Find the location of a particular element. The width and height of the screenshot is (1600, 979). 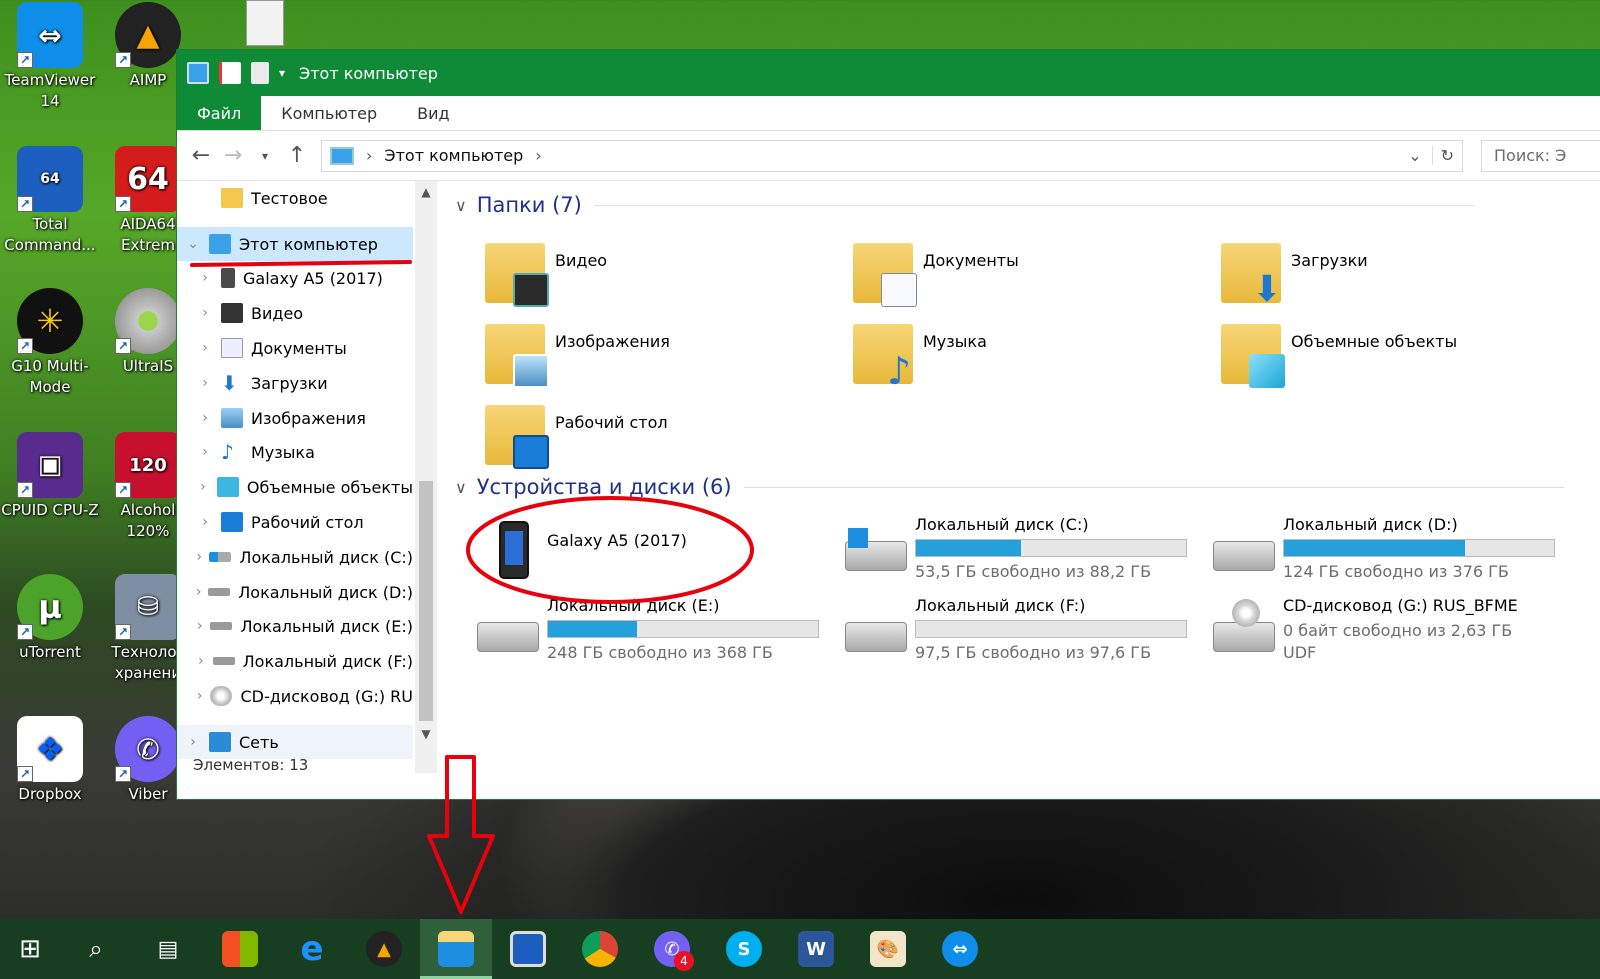

taskbar-file-explorer is located at coordinates (456, 949).